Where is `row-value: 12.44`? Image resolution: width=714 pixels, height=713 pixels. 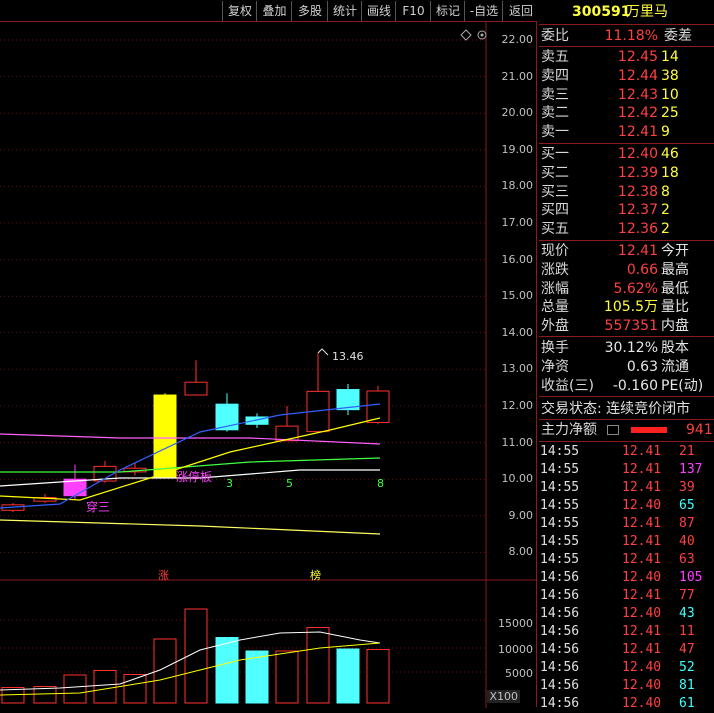 row-value: 12.44 is located at coordinates (637, 75).